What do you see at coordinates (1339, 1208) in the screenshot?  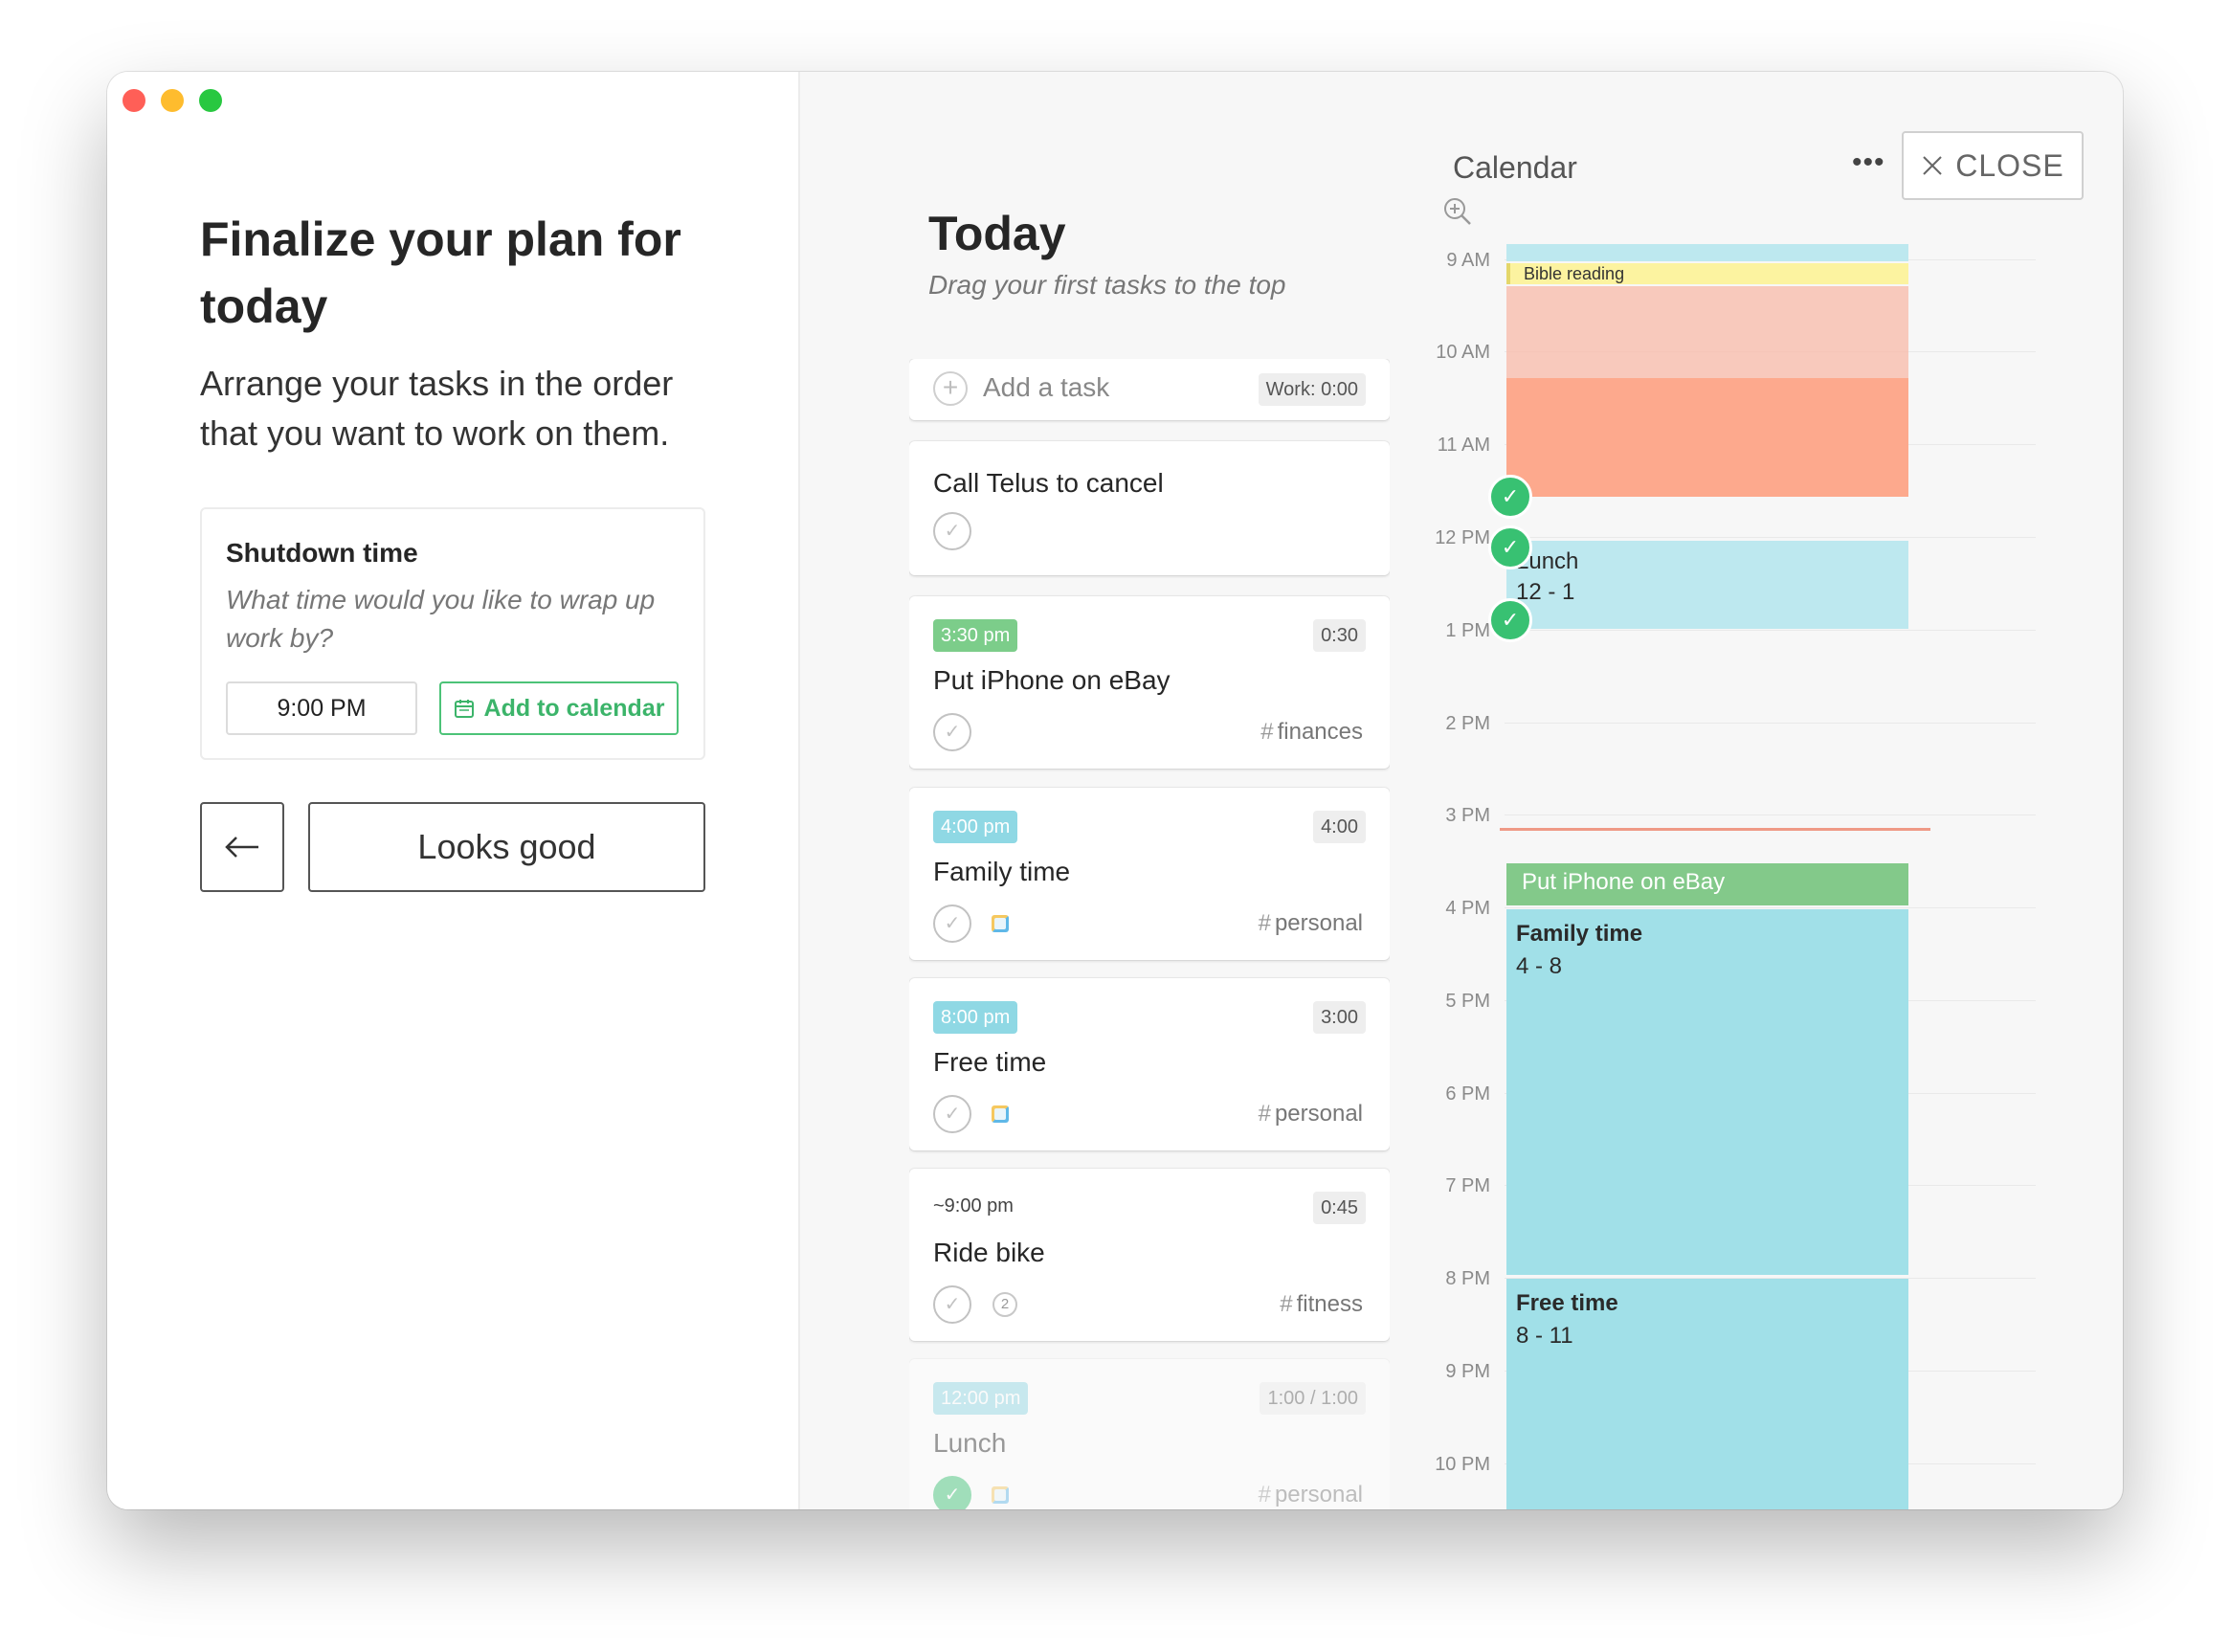 I see `task-duration-badge: 0:45` at bounding box center [1339, 1208].